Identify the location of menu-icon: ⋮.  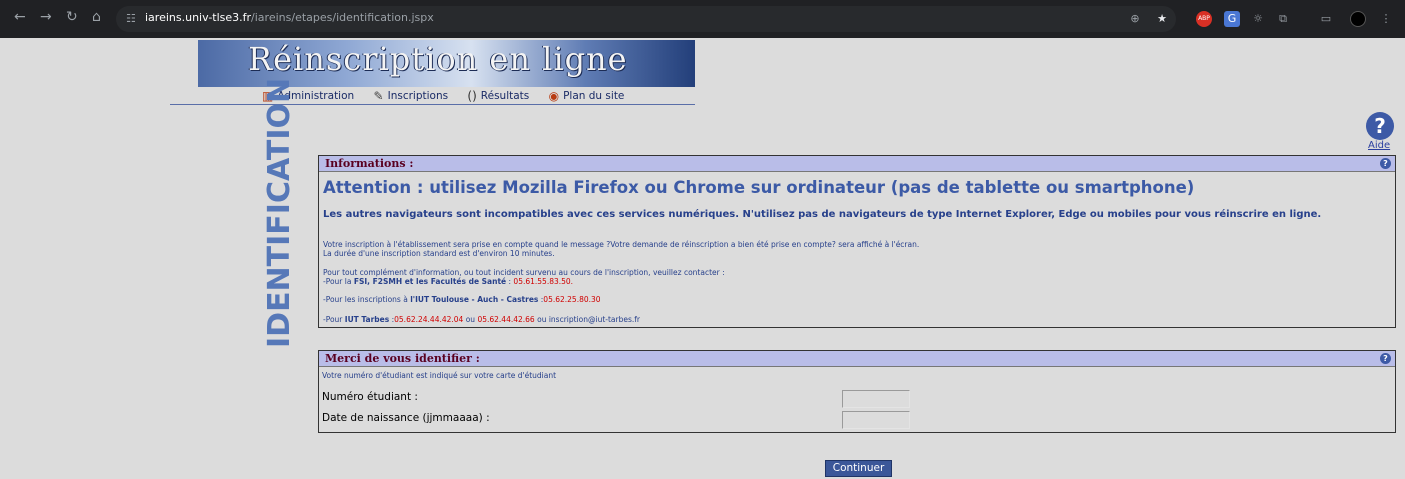
(1386, 19).